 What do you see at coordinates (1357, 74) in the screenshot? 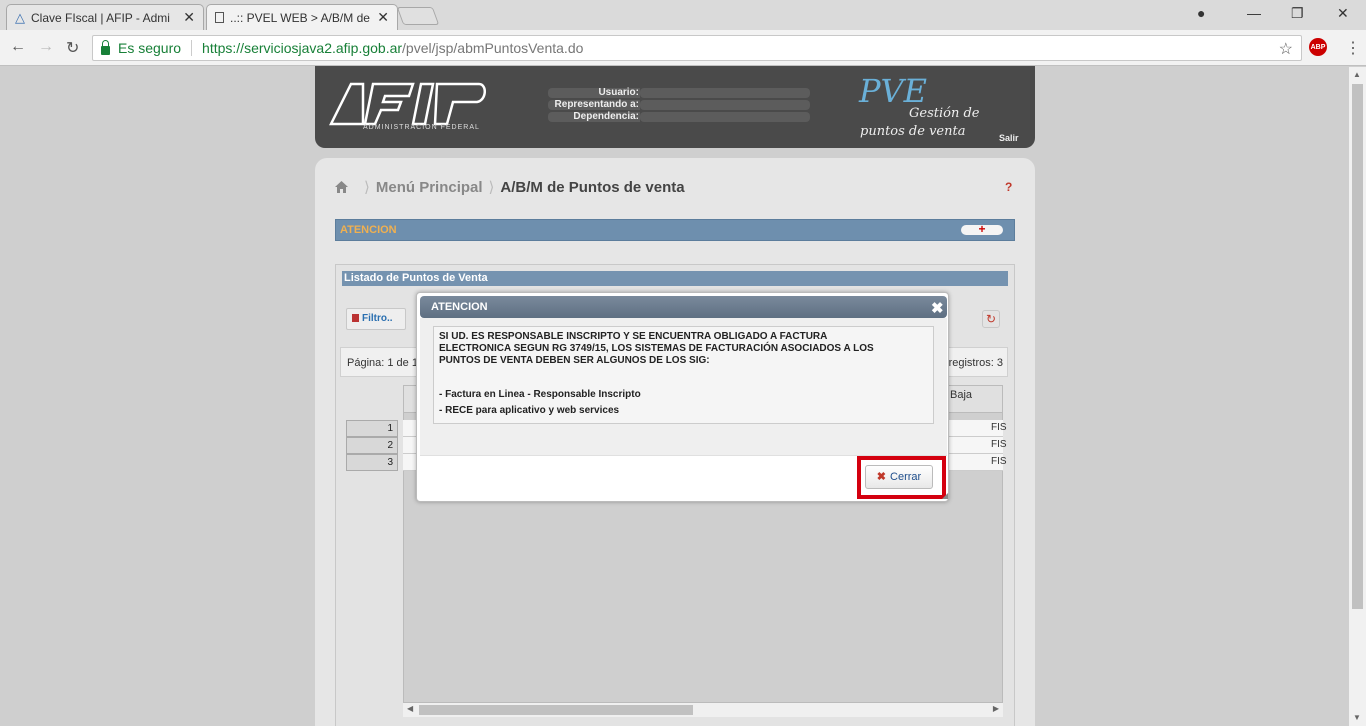
I see `scroll-up-icon: ▲` at bounding box center [1357, 74].